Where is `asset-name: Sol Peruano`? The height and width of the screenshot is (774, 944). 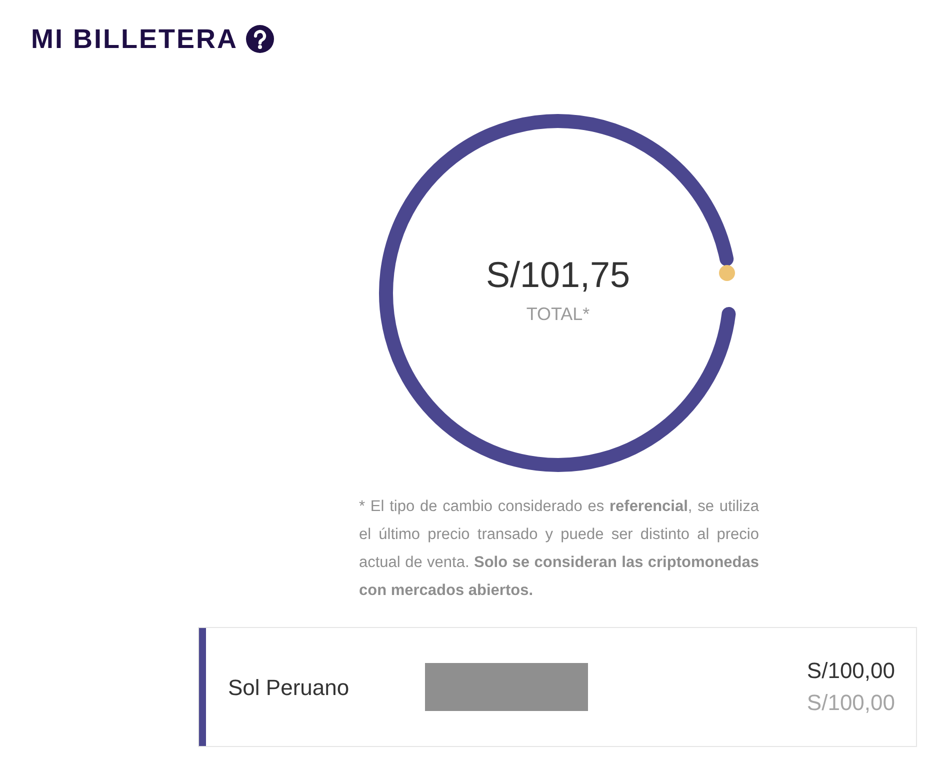
asset-name: Sol Peruano is located at coordinates (289, 688).